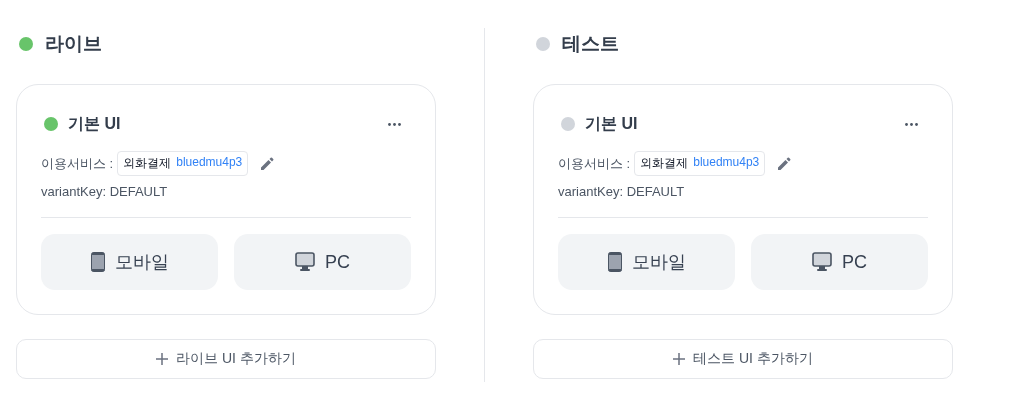 This screenshot has width=1011, height=410. What do you see at coordinates (590, 44) in the screenshot?
I see `section-title: 테스트` at bounding box center [590, 44].